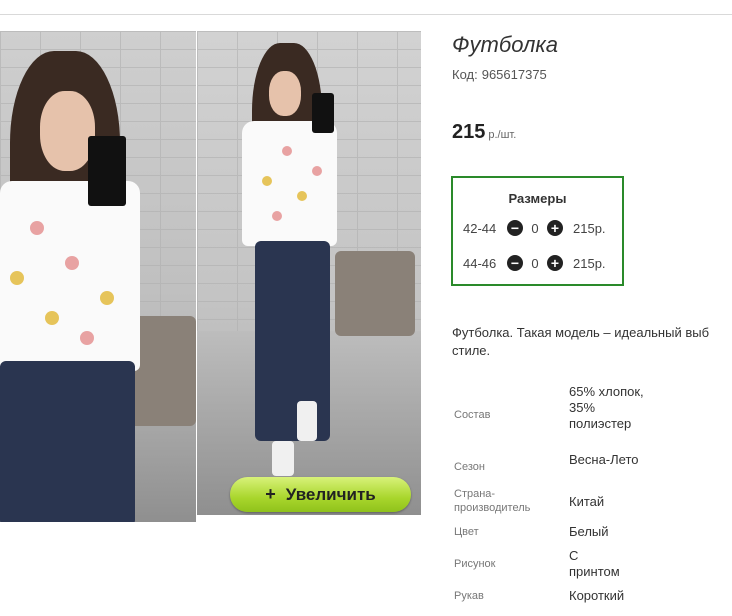 Image resolution: width=732 pixels, height=616 pixels. I want to click on size-row: 44-46 − 0 + 215р., so click(534, 263).